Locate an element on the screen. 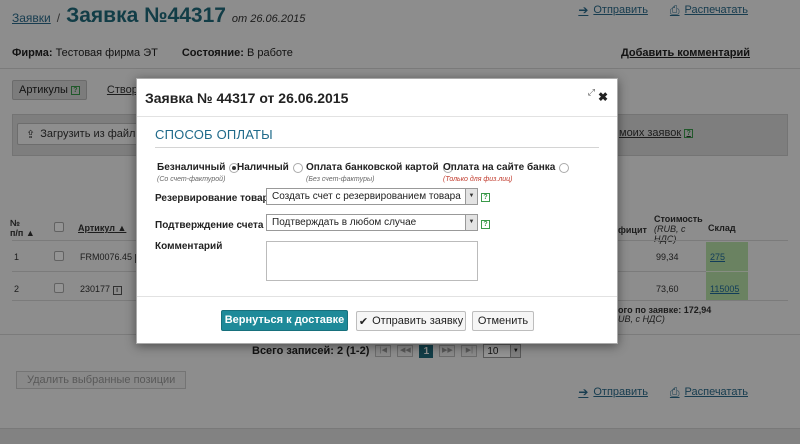 The image size is (800, 444). radio-bank-site is located at coordinates (564, 167).